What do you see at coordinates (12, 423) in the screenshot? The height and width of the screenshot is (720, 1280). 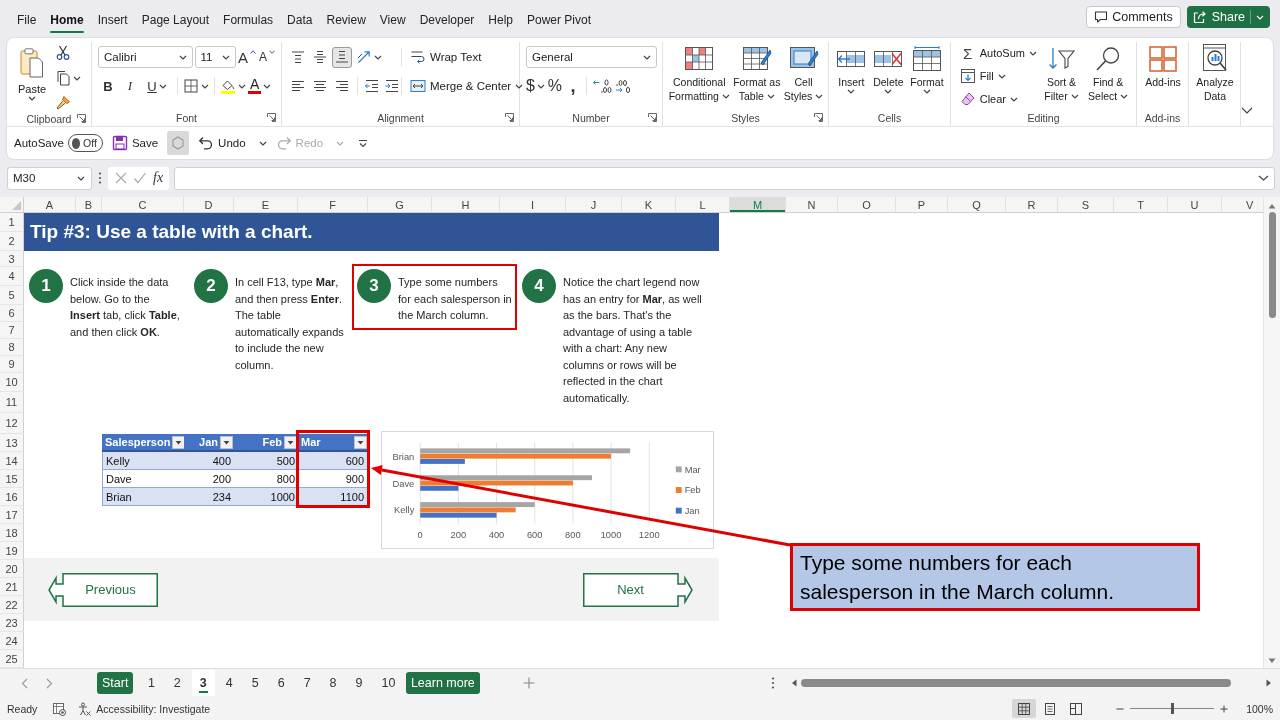 I see `row-header: 12` at bounding box center [12, 423].